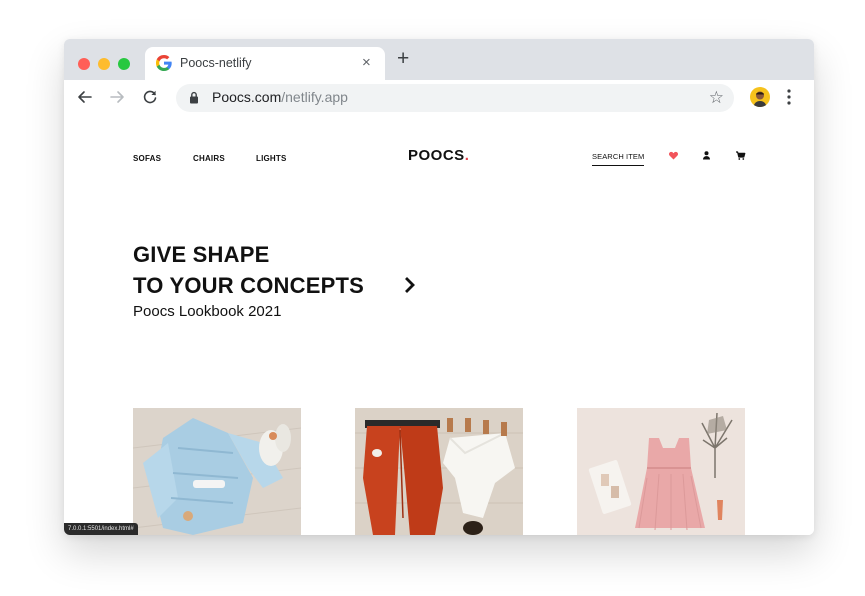 The width and height of the screenshot is (865, 596). I want to click on hero-title-line-2: TO YOUR CONCEPTS, so click(248, 285).